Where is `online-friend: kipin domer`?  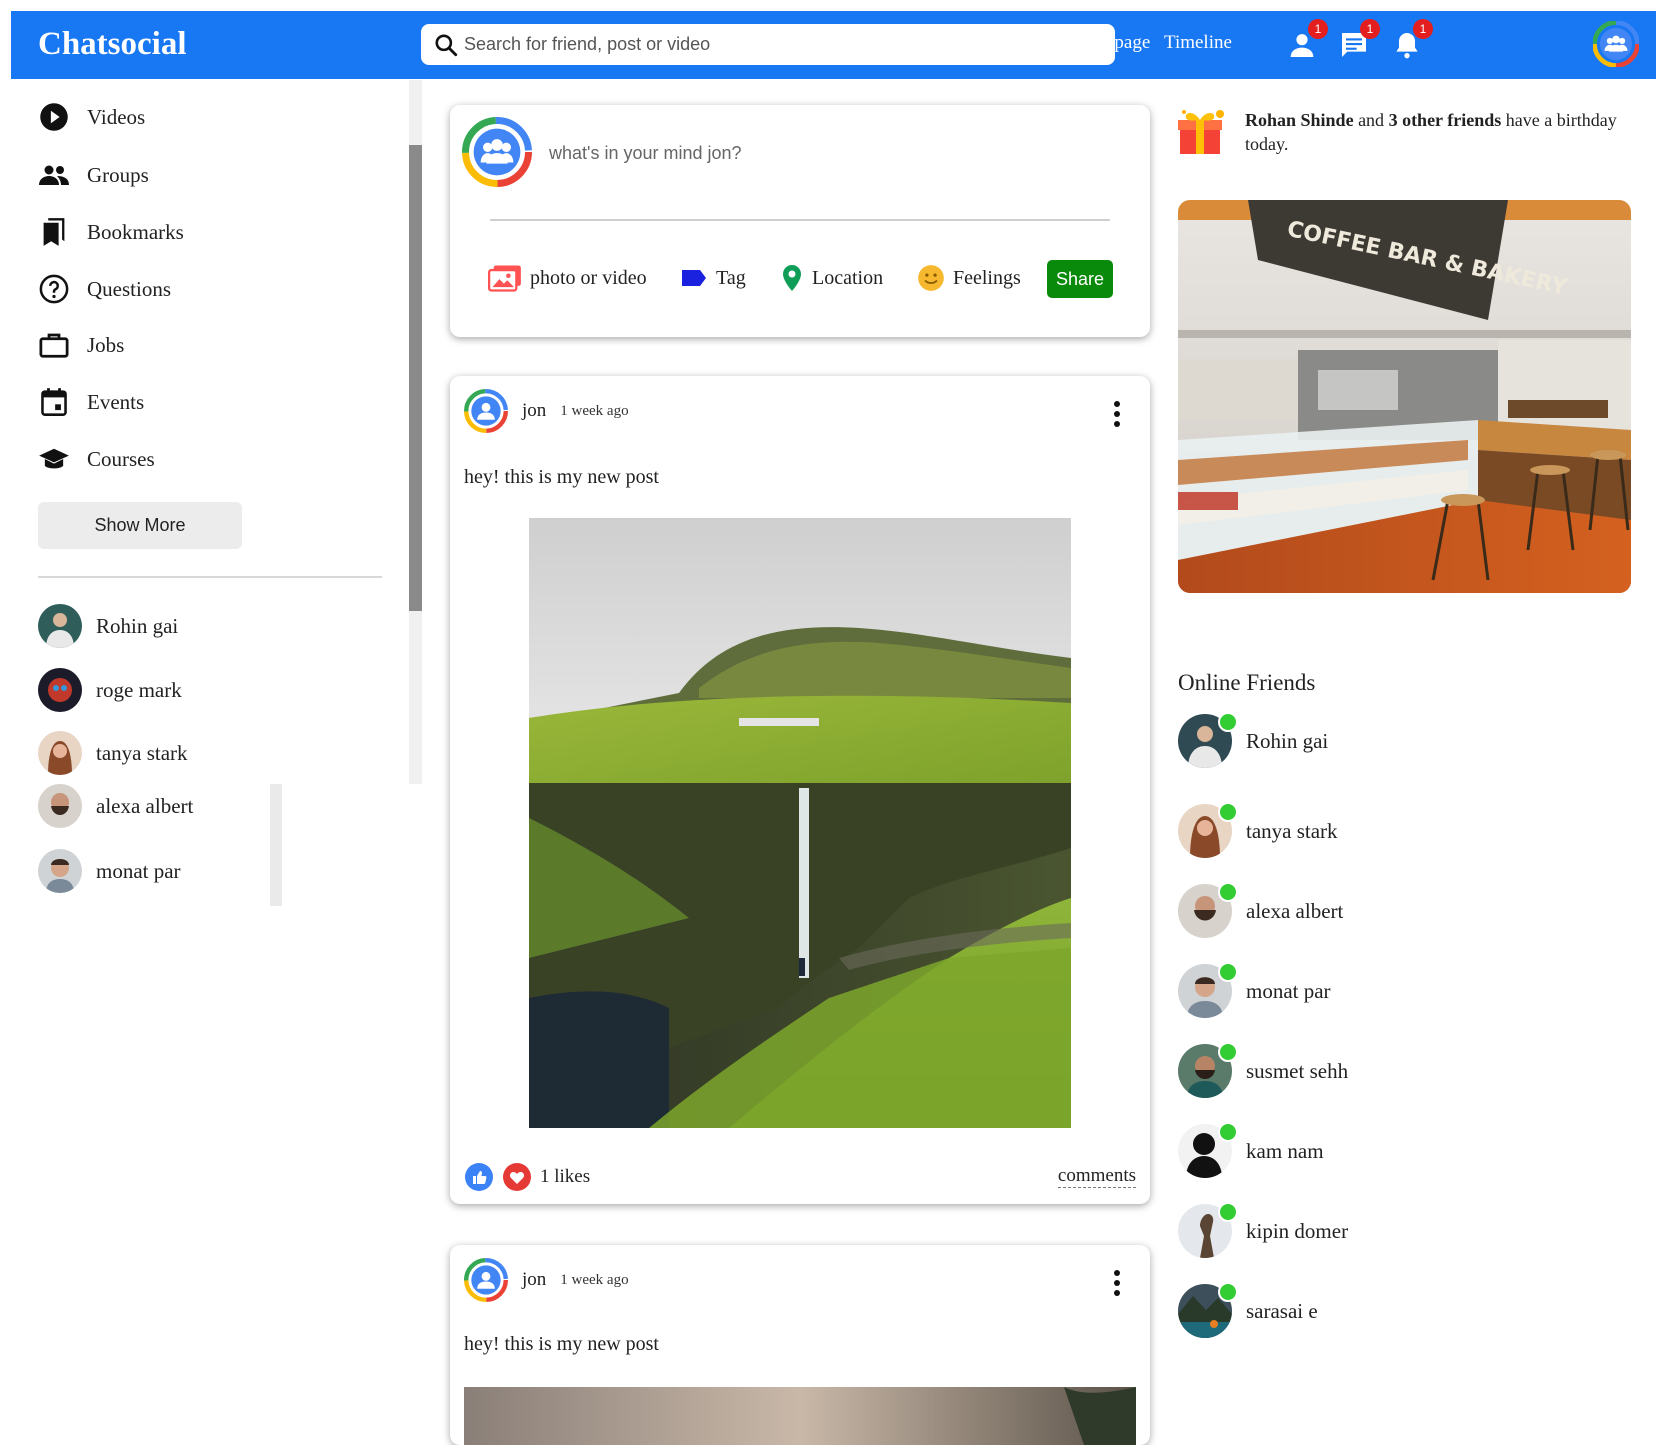 online-friend: kipin domer is located at coordinates (1263, 1230).